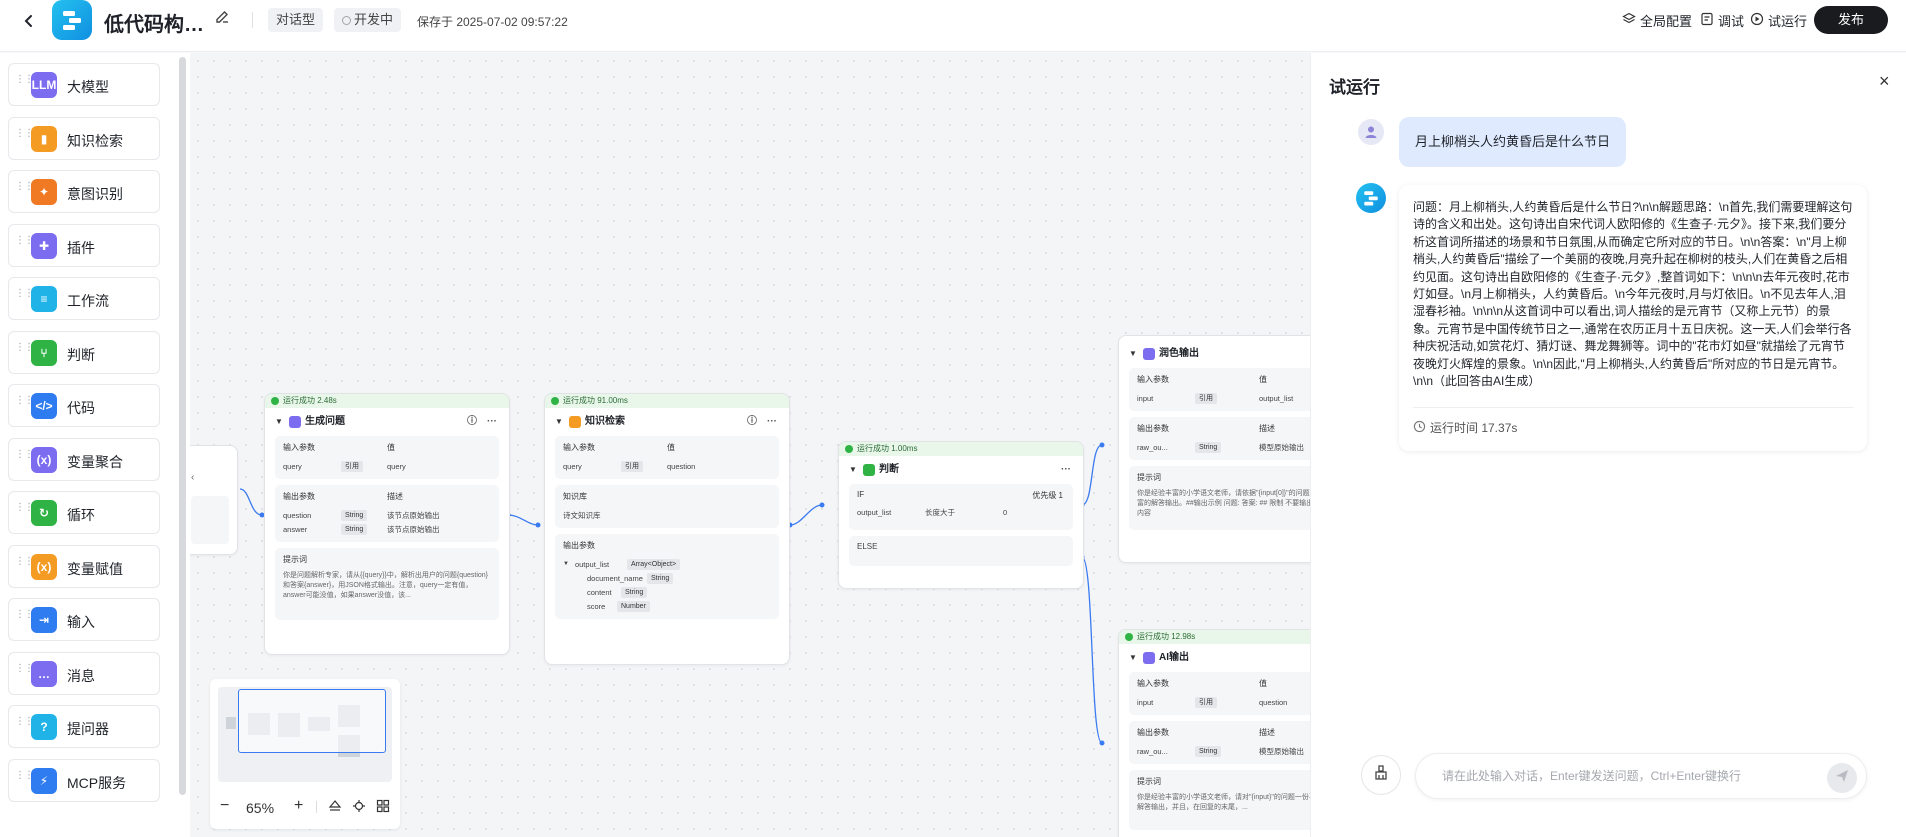 The height and width of the screenshot is (837, 1906). What do you see at coordinates (1778, 20) in the screenshot?
I see `test-run-button: 试运行` at bounding box center [1778, 20].